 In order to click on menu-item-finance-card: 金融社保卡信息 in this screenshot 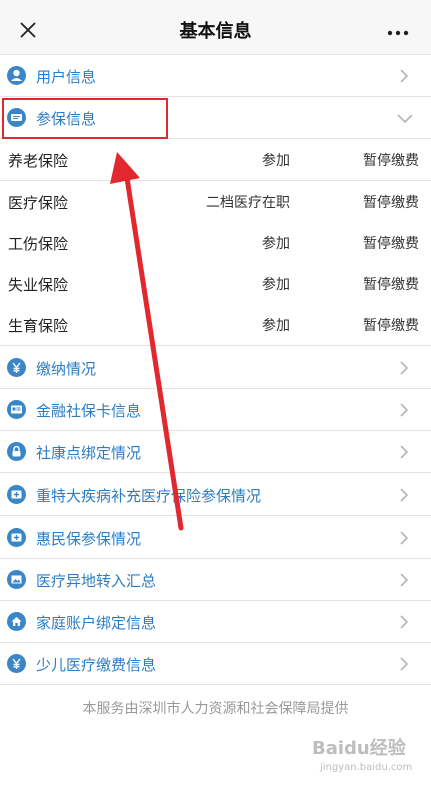, I will do `click(215, 410)`.